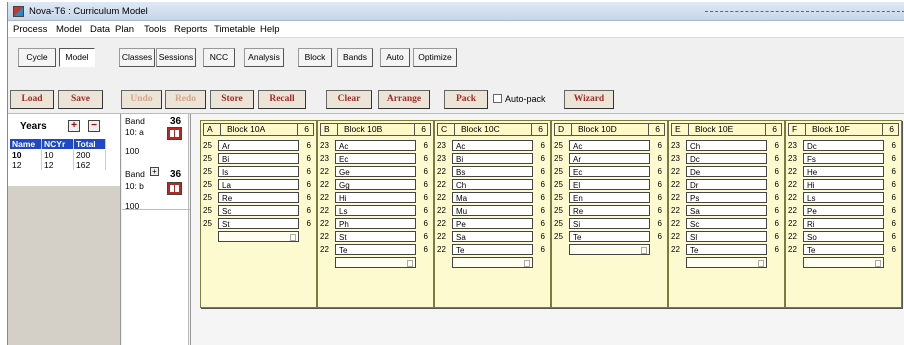 This screenshot has width=904, height=345. I want to click on line-name: Dr, so click(726, 184).